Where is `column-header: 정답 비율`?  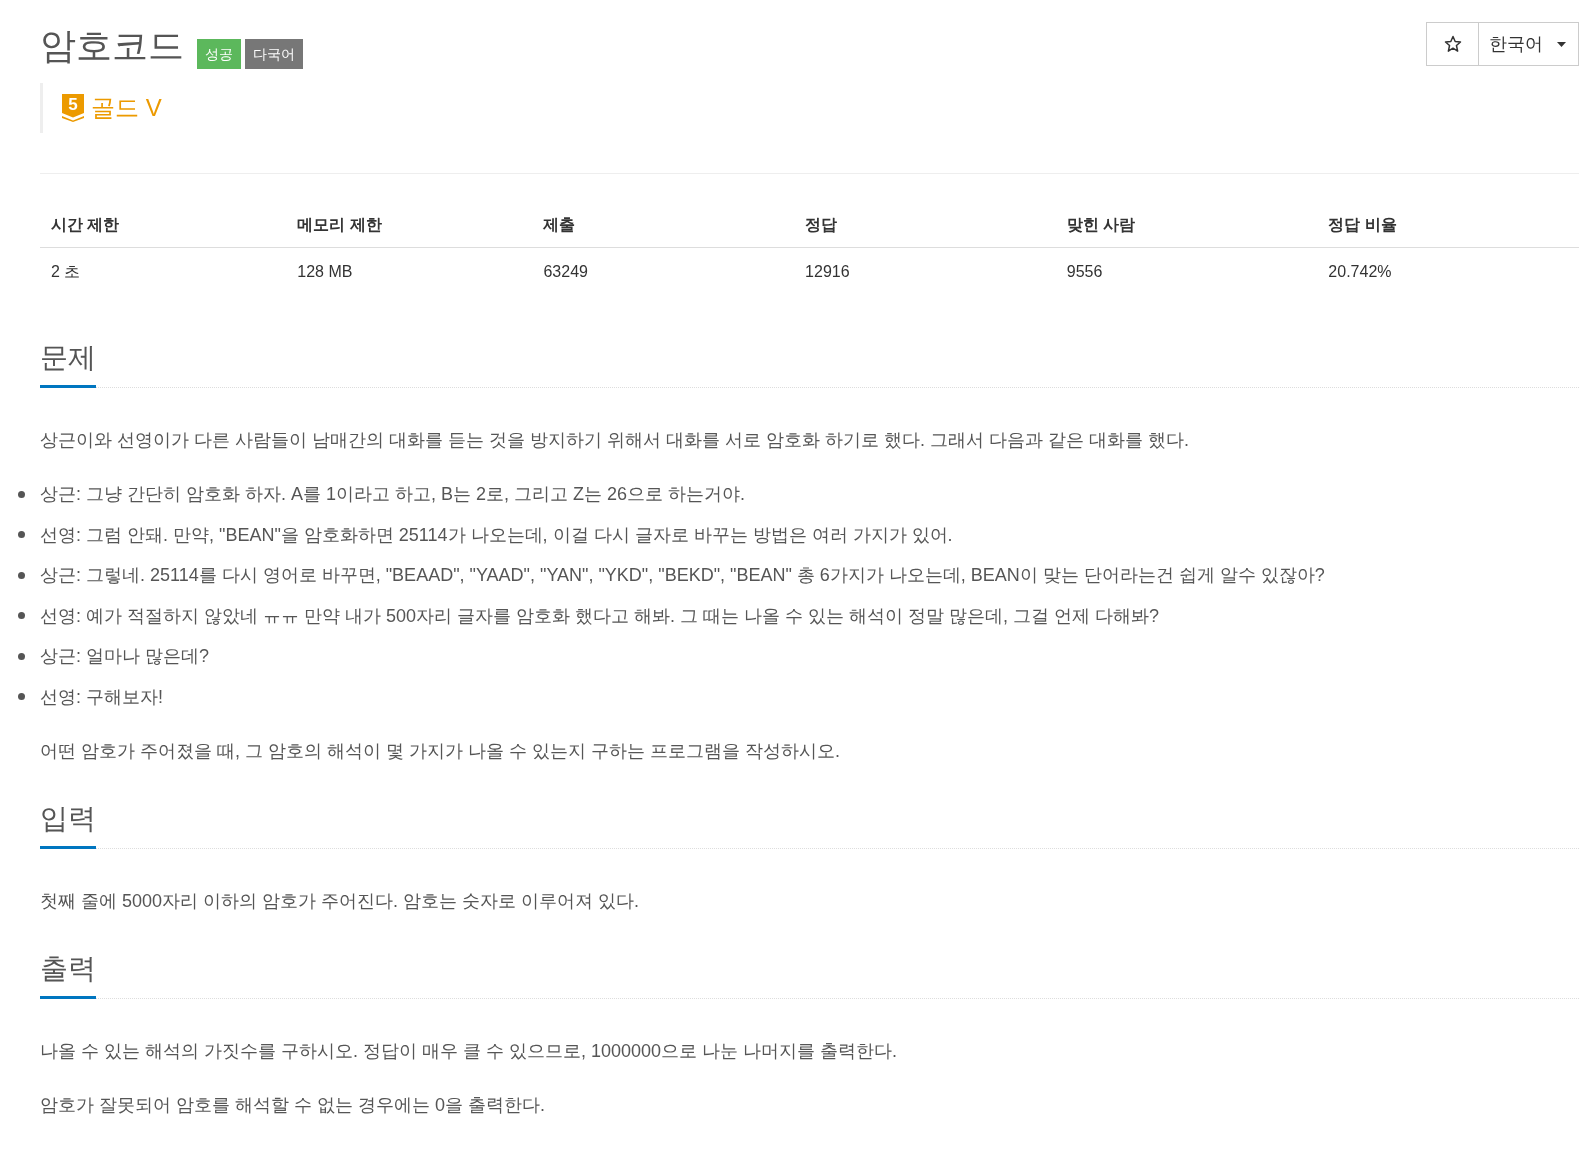
column-header: 정답 비율 is located at coordinates (1448, 225).